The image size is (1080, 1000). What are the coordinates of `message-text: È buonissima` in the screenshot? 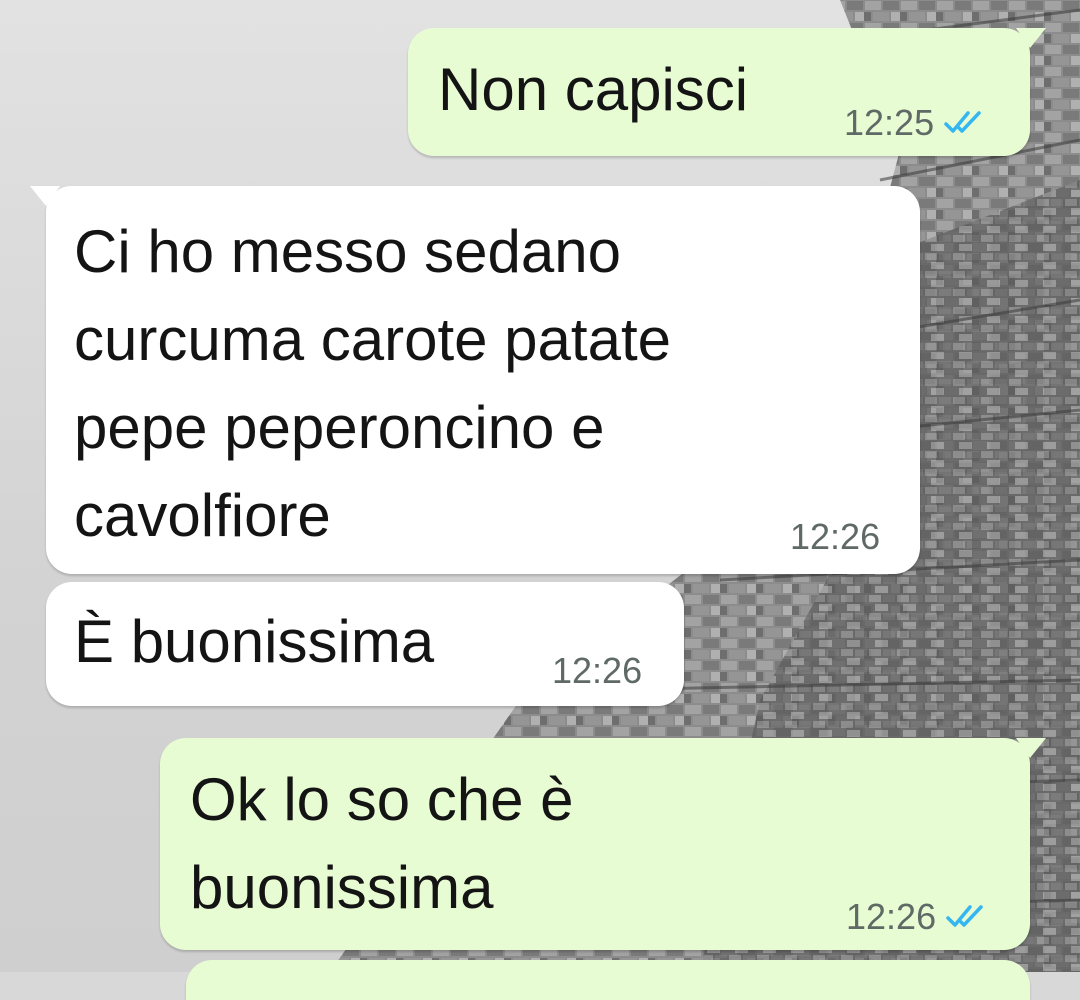 It's located at (254, 641).